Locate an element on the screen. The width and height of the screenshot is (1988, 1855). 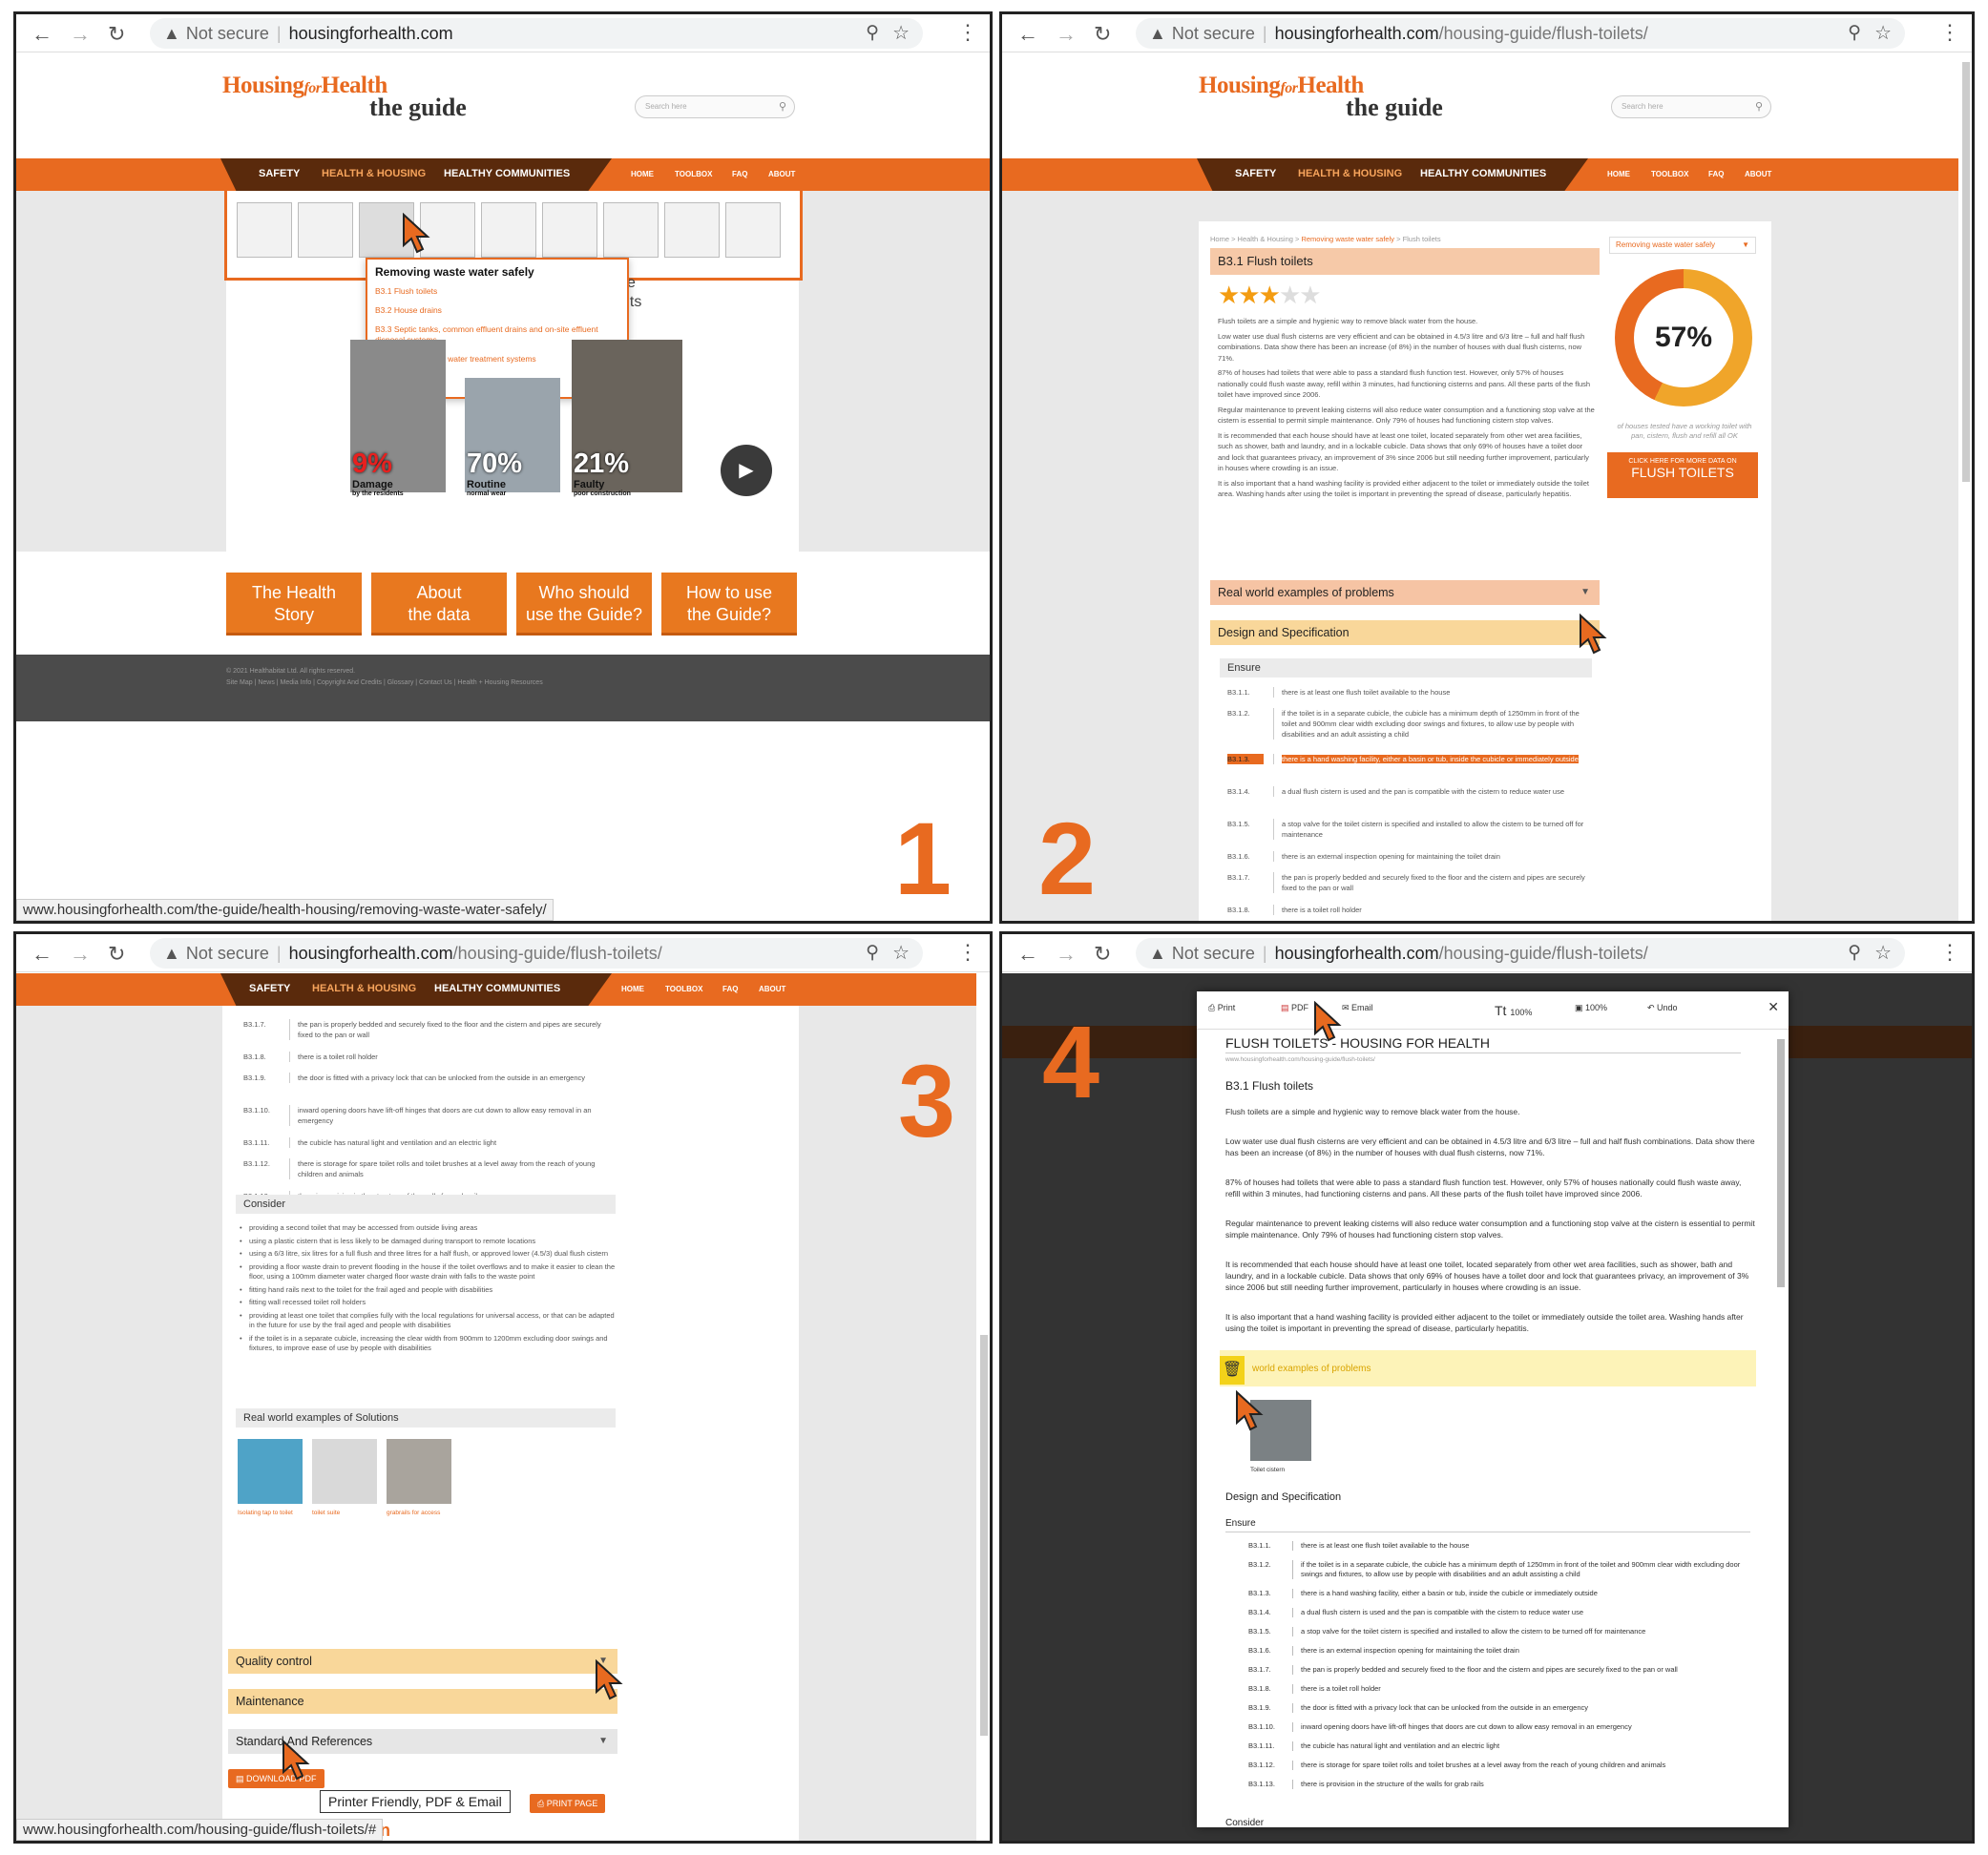
about-data-button: About the data is located at coordinates (439, 604).